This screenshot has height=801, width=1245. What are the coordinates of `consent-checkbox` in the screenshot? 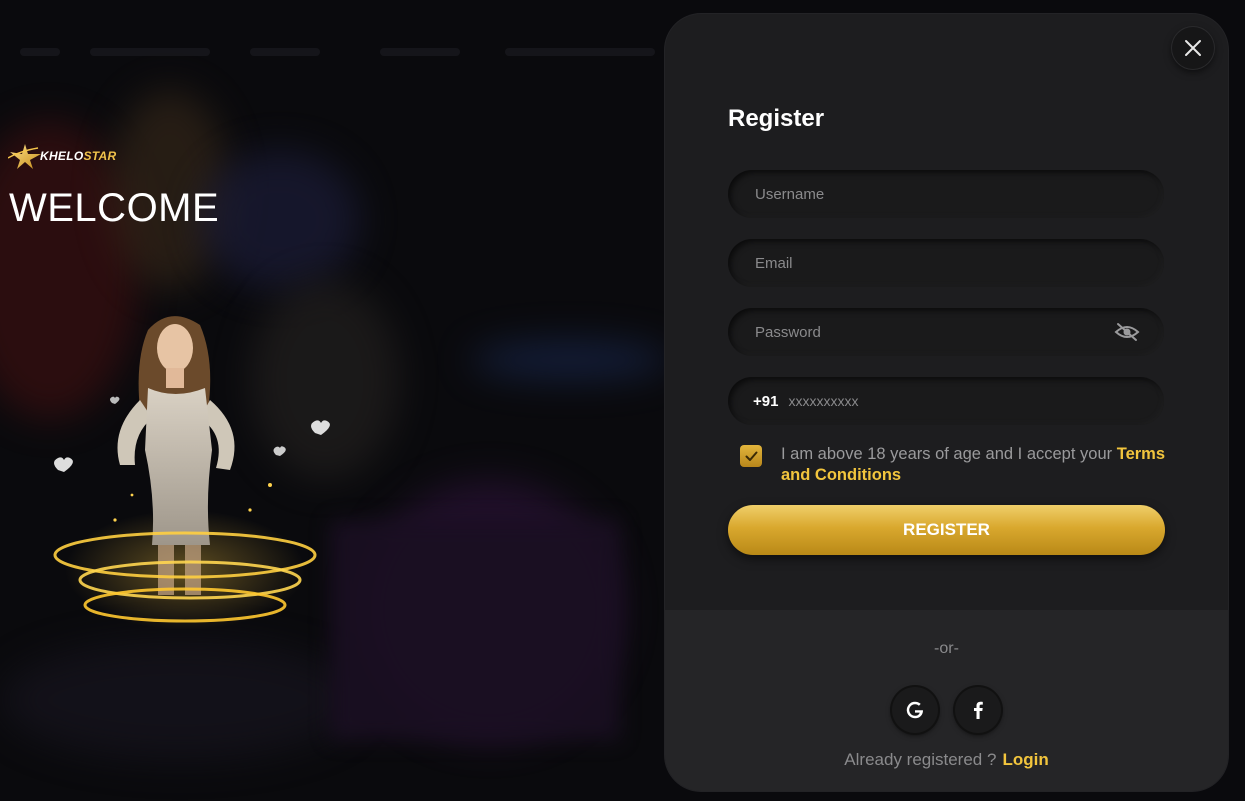 It's located at (751, 456).